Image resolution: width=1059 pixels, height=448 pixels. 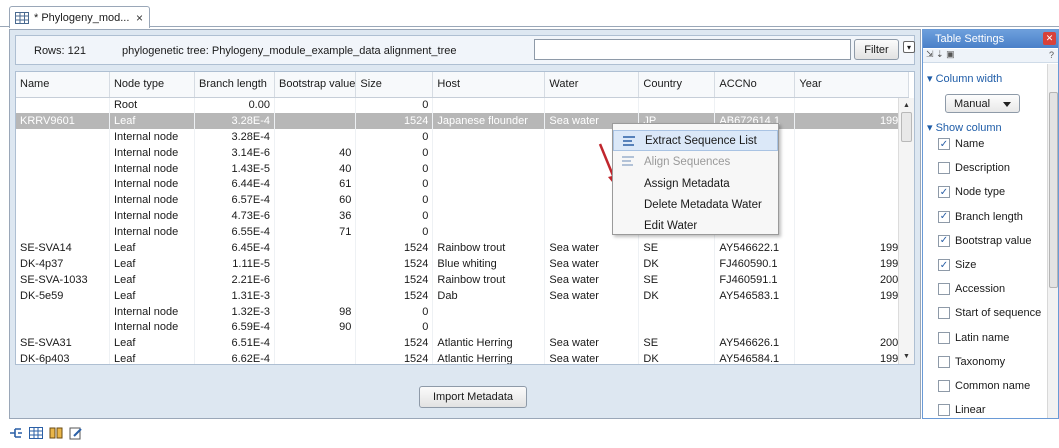 I want to click on filter-input, so click(x=692, y=49).